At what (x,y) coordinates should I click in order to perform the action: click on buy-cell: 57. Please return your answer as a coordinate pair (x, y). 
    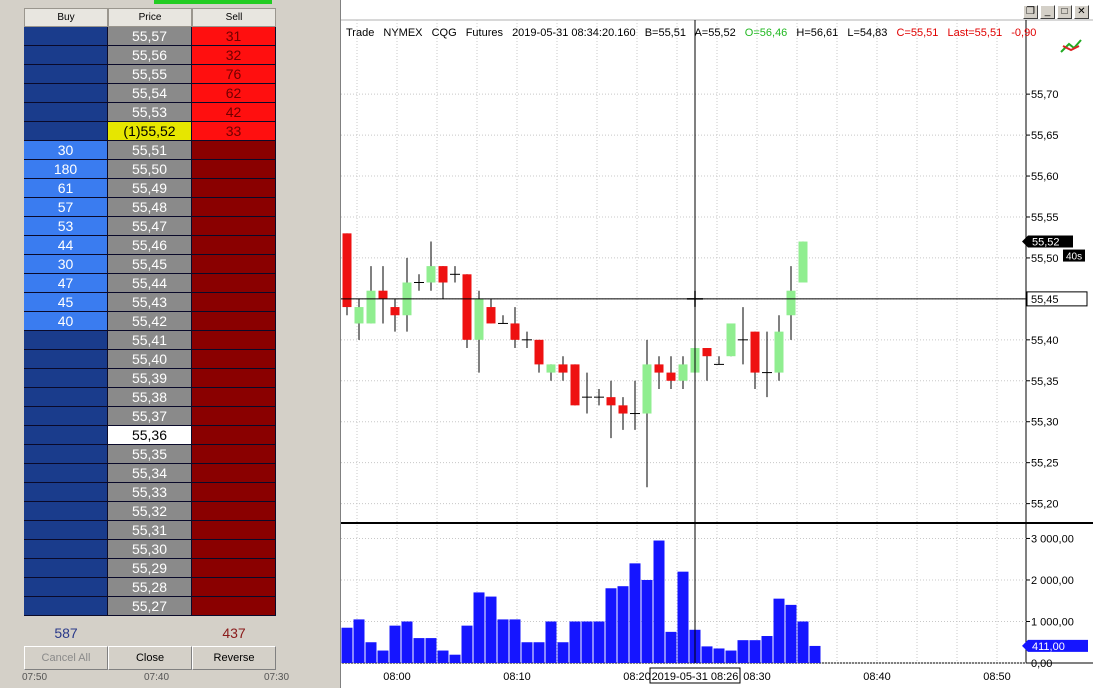
    Looking at the image, I should click on (66, 207).